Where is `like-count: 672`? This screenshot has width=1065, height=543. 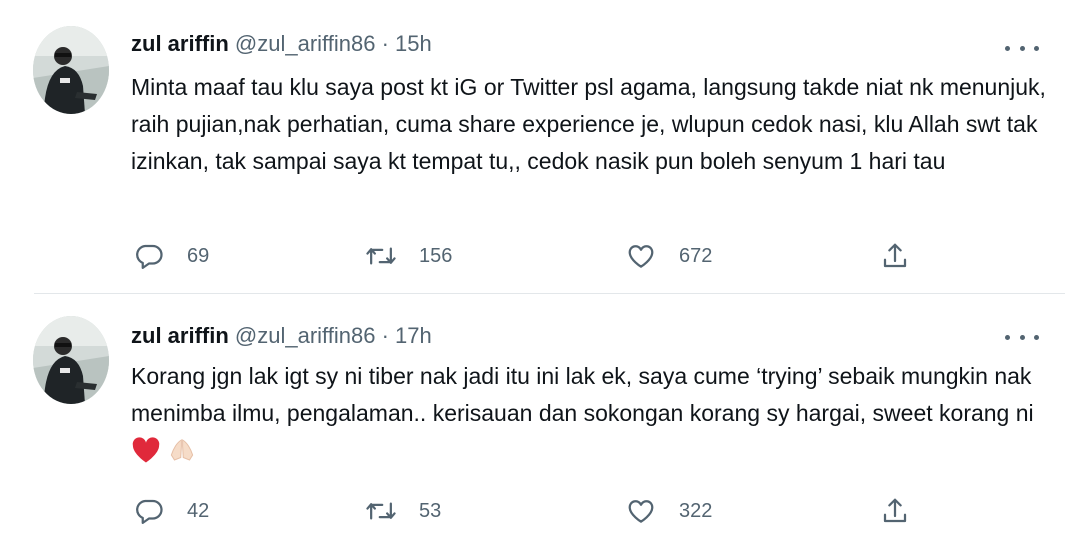 like-count: 672 is located at coordinates (696, 255).